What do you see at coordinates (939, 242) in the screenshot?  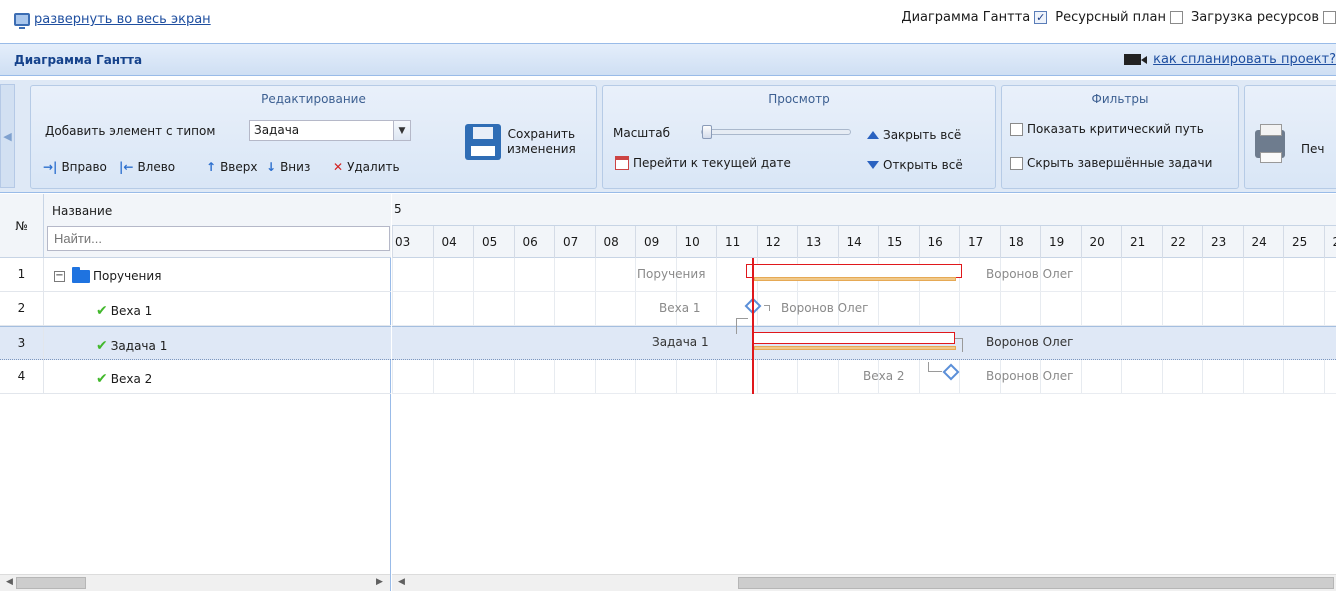 I see `day-column-header: 16` at bounding box center [939, 242].